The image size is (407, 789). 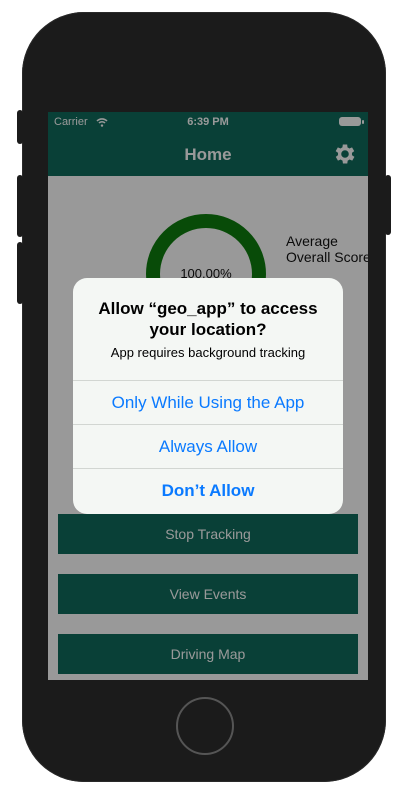 I want to click on mute-switch, so click(x=20, y=127).